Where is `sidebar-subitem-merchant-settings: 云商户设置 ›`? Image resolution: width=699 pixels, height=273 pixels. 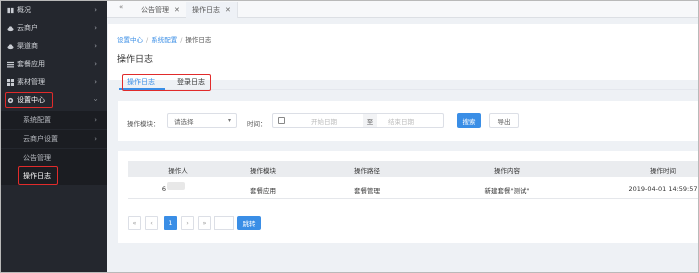 sidebar-subitem-merchant-settings: 云商户设置 › is located at coordinates (54, 139).